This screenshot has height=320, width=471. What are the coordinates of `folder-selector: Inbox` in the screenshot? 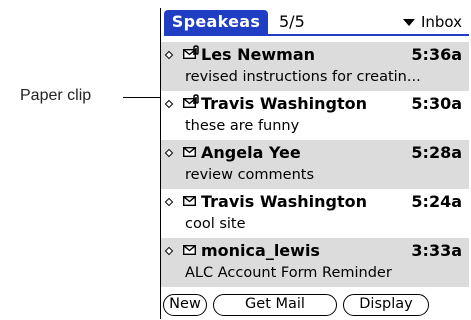 It's located at (432, 22).